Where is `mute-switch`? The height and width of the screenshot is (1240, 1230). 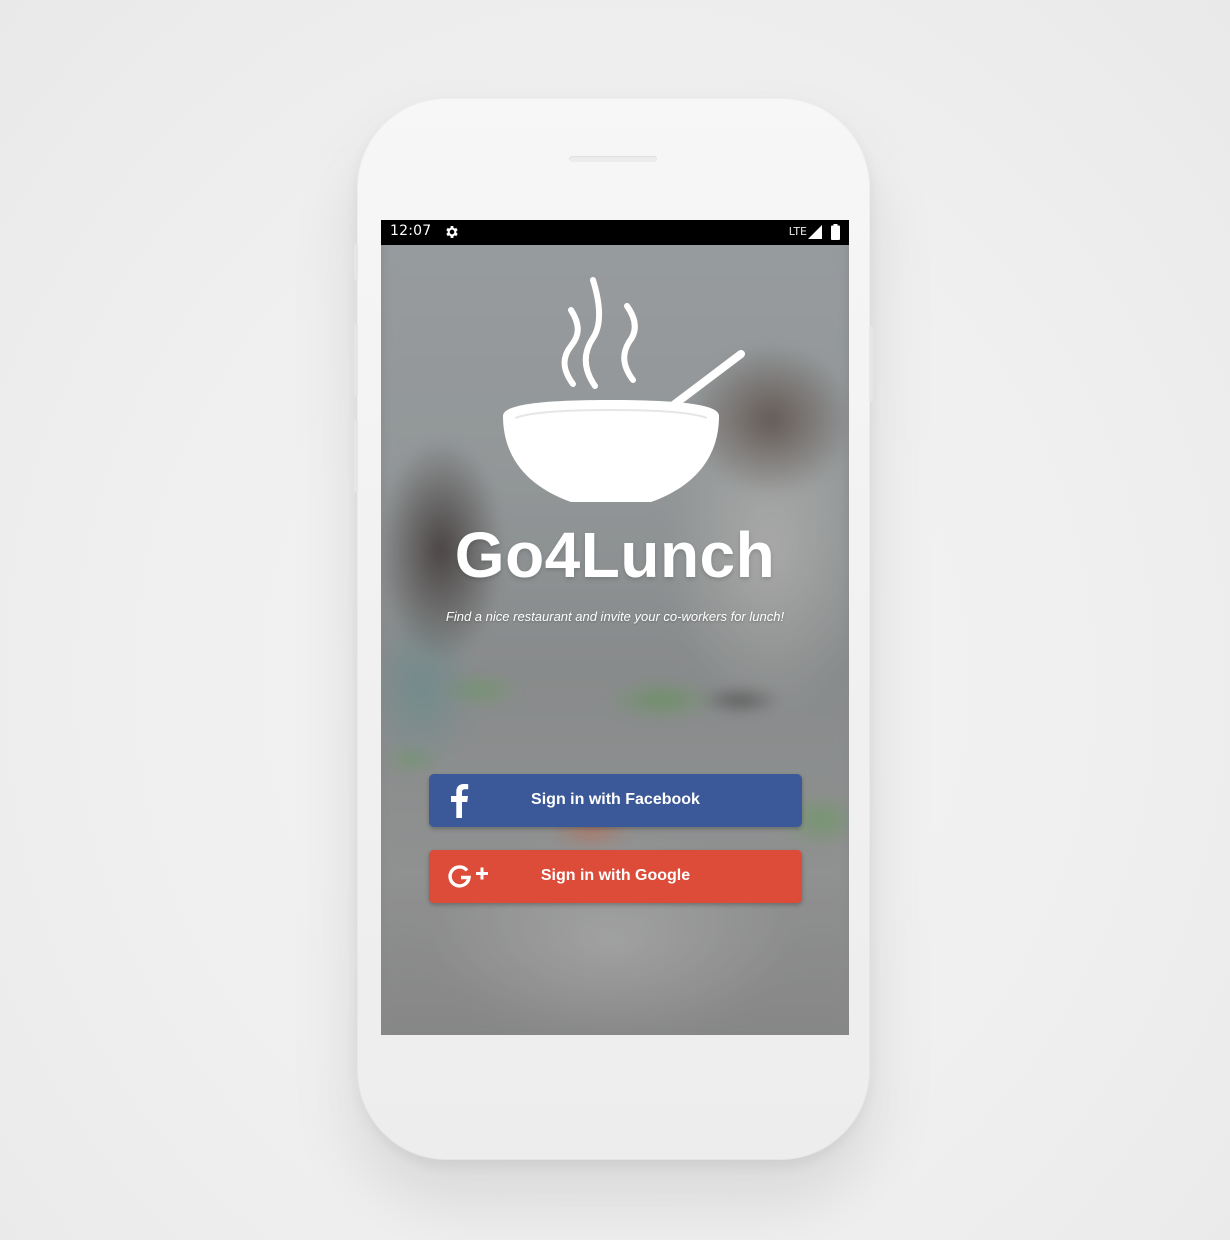 mute-switch is located at coordinates (356, 262).